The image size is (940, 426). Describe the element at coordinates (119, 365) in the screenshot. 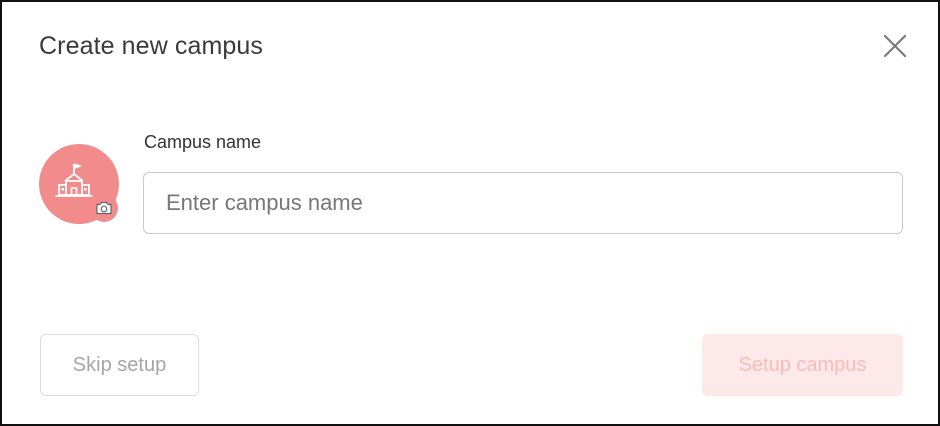

I see `skip-setup-button: Skip setup` at that location.